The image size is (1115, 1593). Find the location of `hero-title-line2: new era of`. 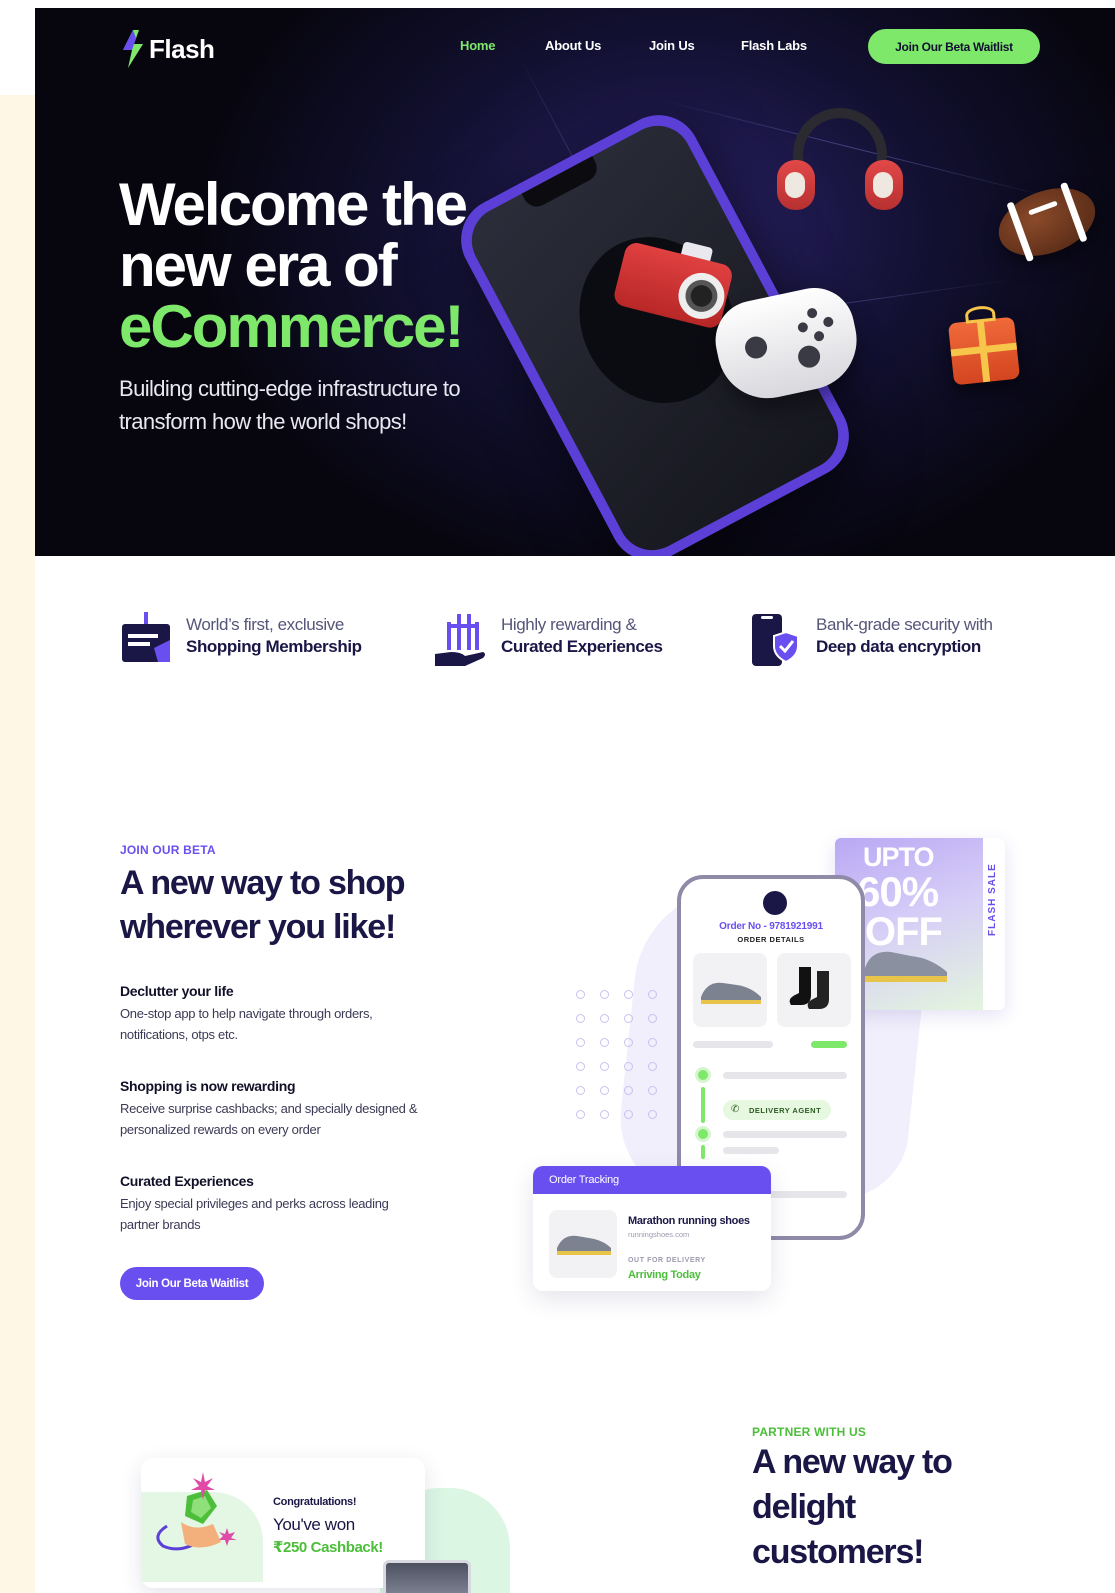

hero-title-line2: new era of is located at coordinates (258, 265).